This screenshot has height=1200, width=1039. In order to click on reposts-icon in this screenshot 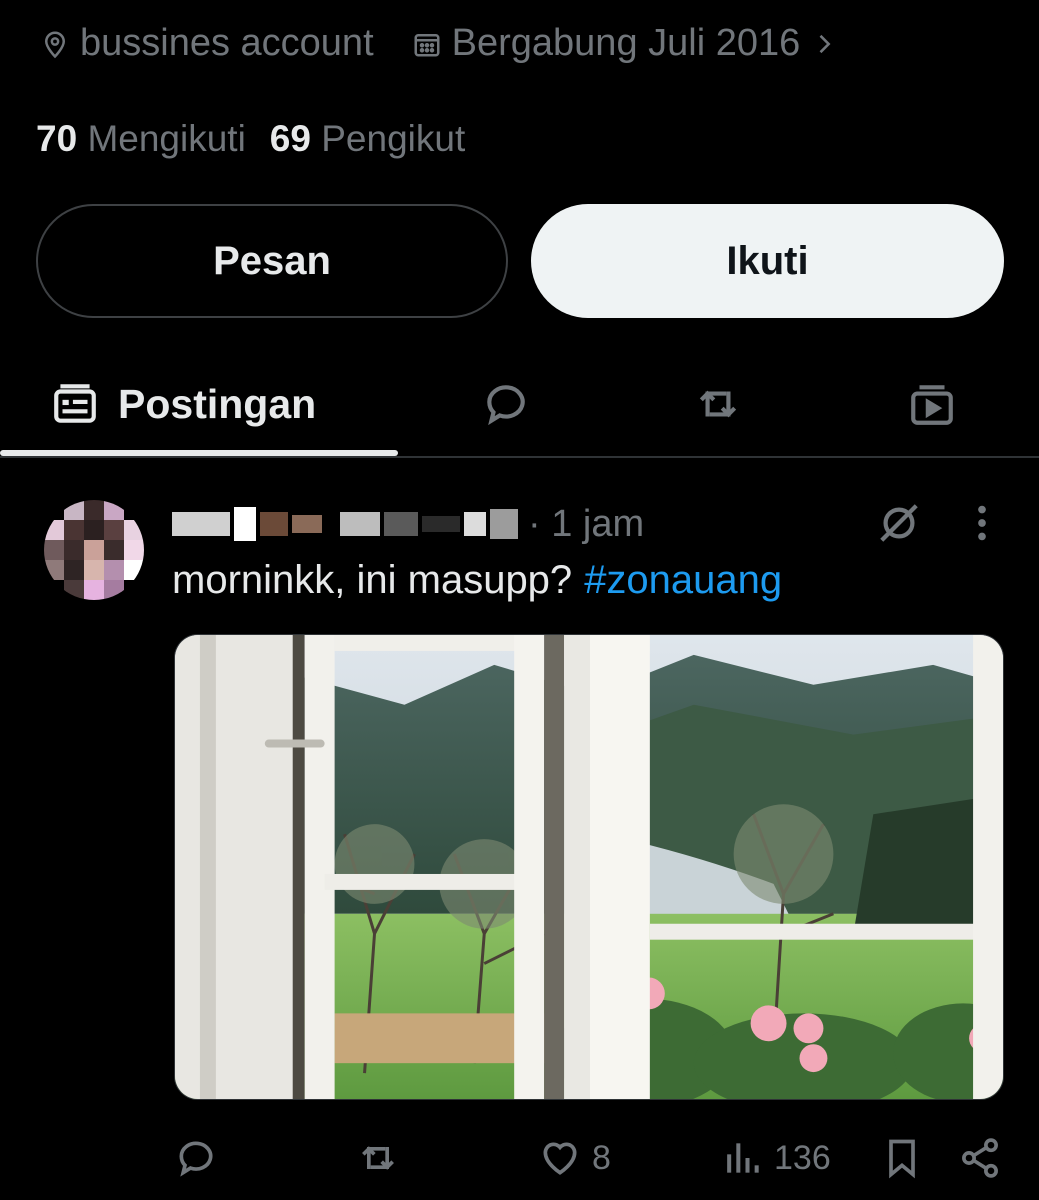, I will do `click(718, 404)`.